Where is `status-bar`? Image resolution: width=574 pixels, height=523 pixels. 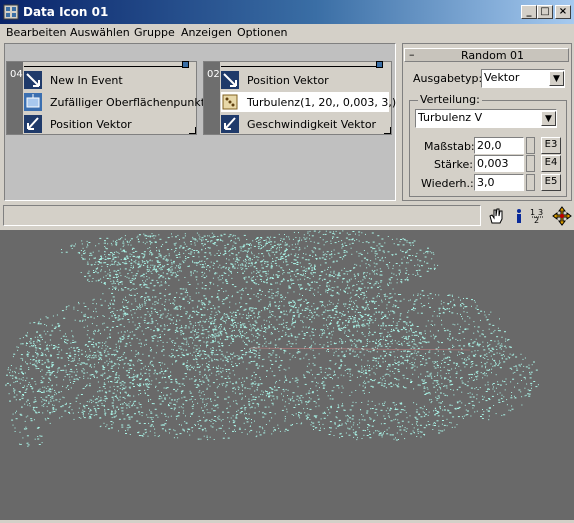
status-bar is located at coordinates (242, 215).